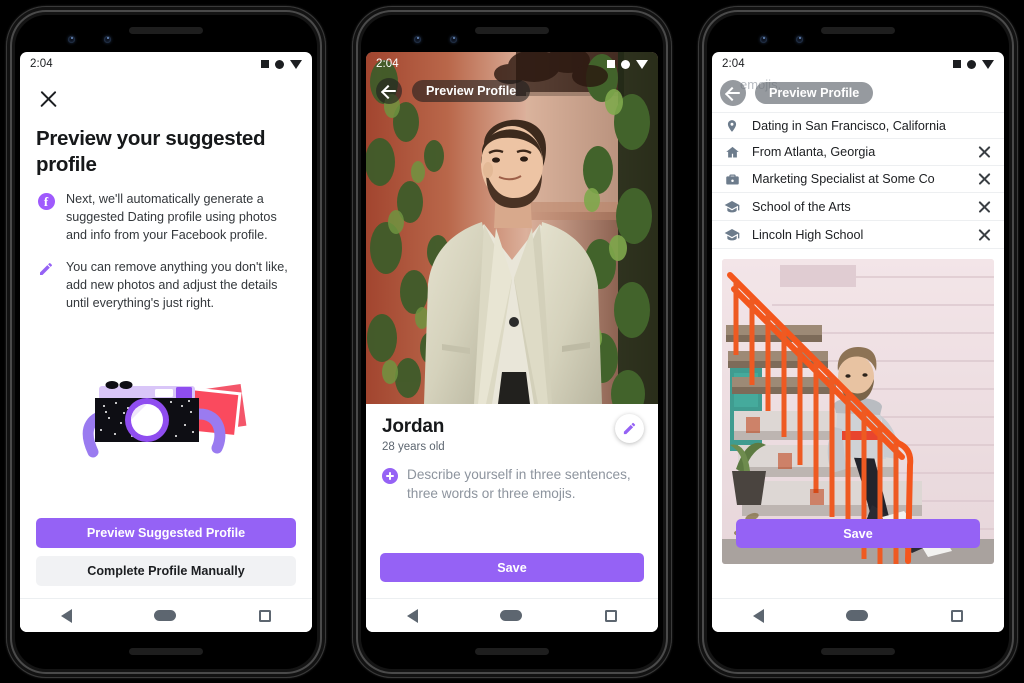  What do you see at coordinates (166, 416) in the screenshot?
I see `camera-with-photos-illustration` at bounding box center [166, 416].